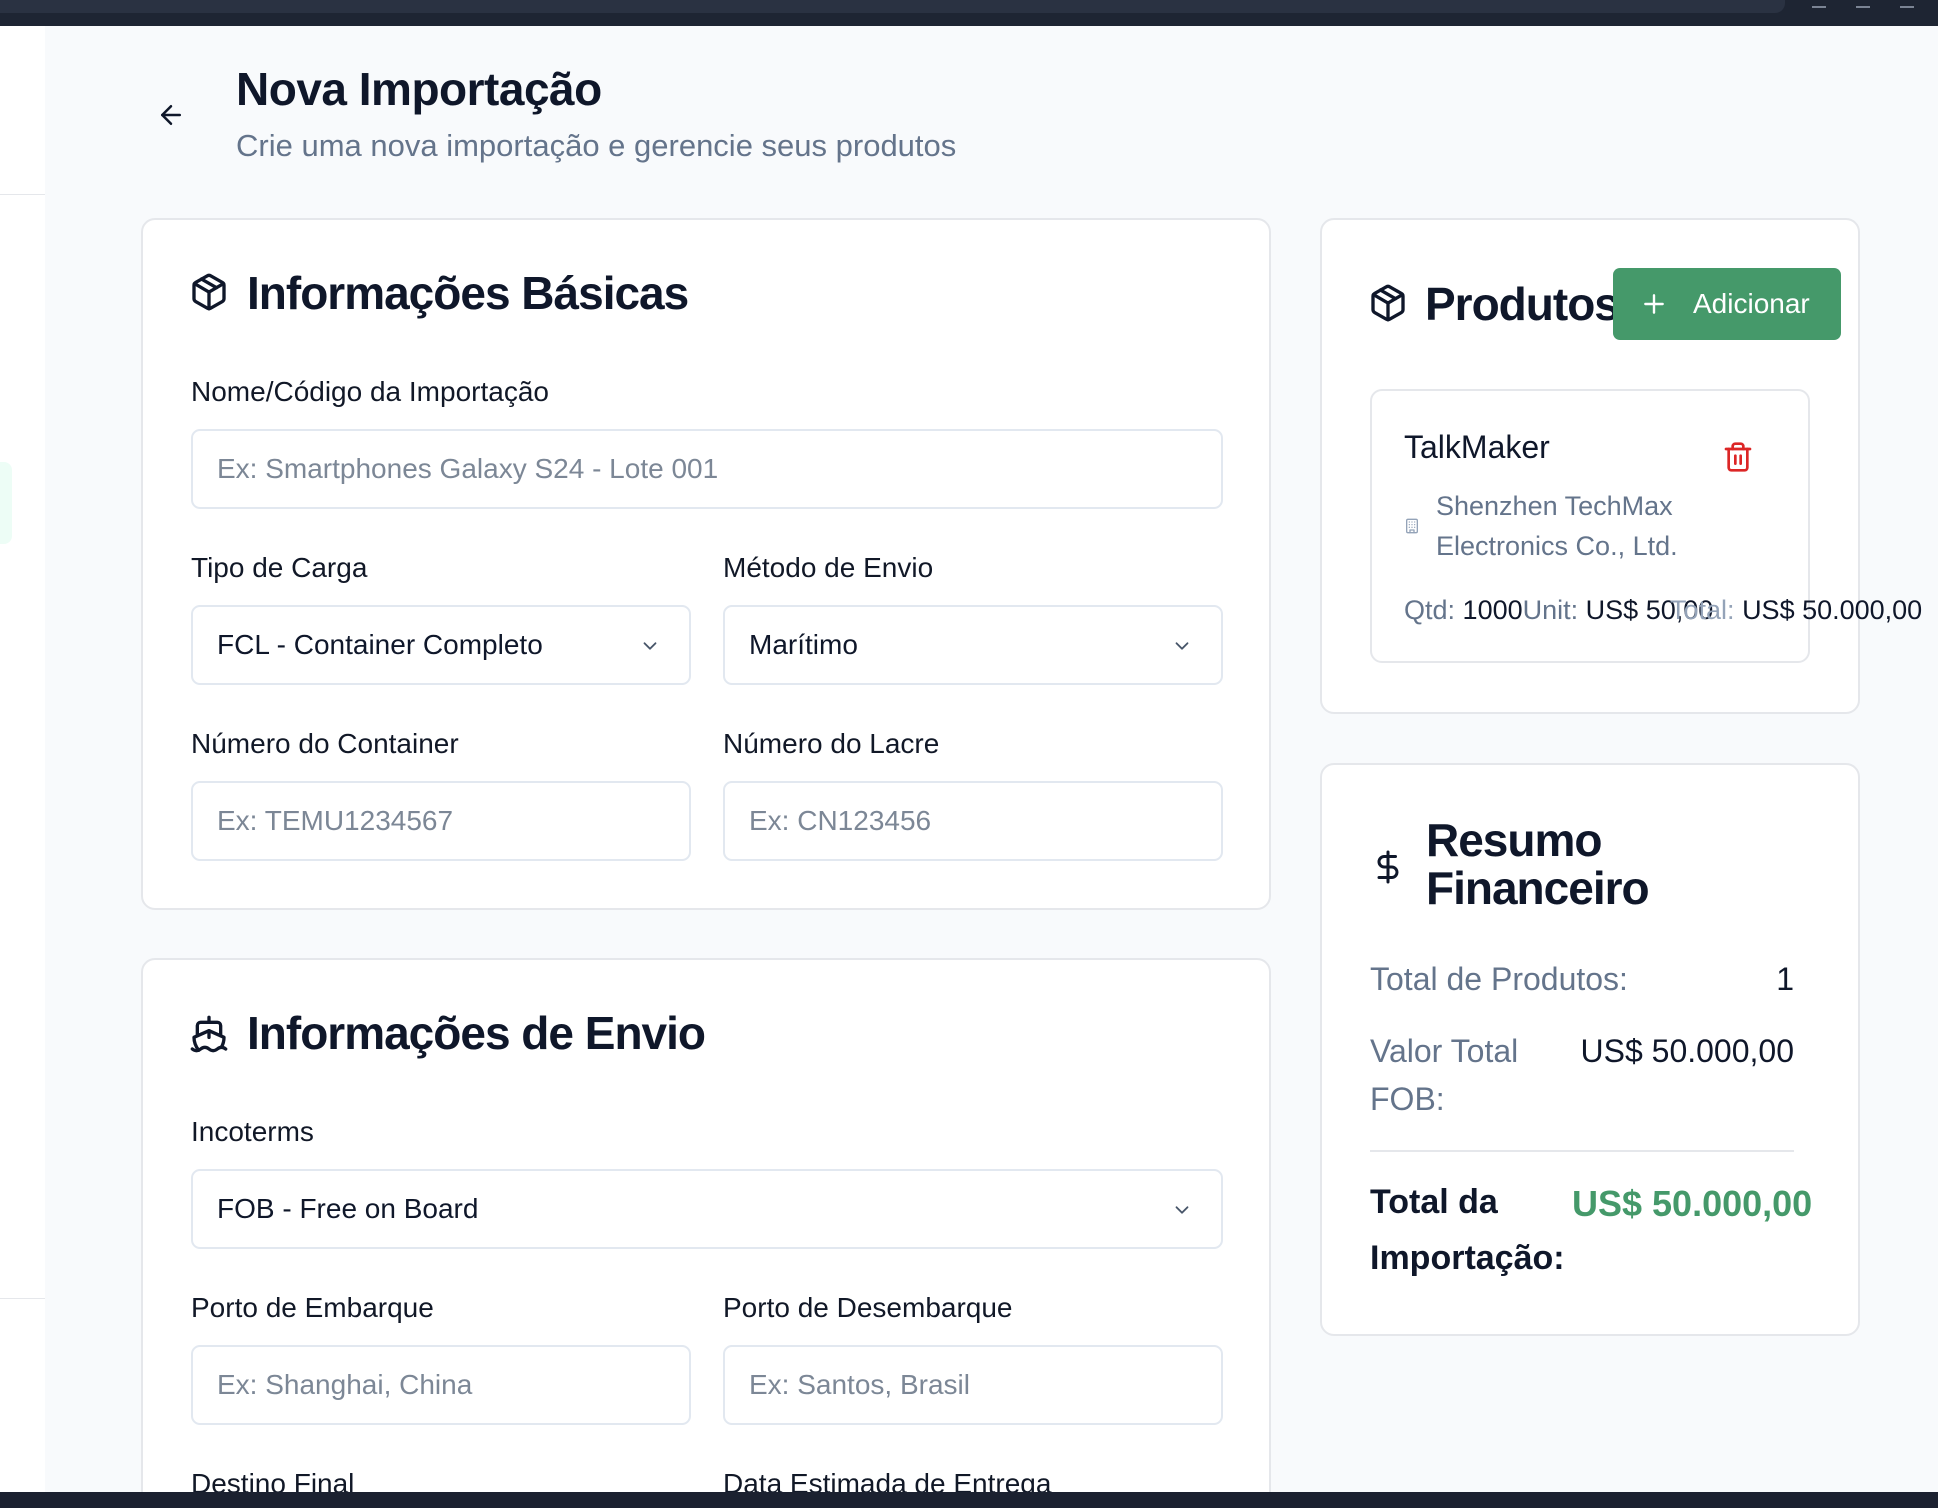  I want to click on qty-value: 1000, so click(1492, 610).